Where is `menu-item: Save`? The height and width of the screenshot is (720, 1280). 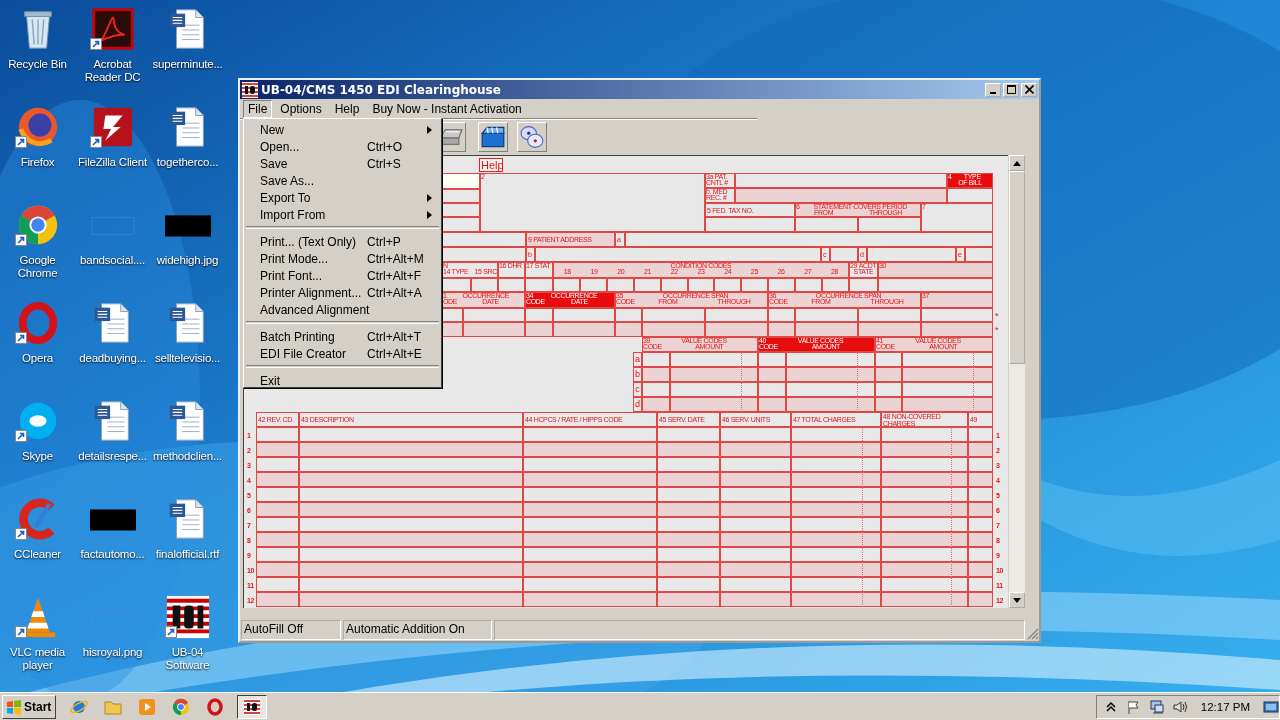 menu-item: Save is located at coordinates (313, 163).